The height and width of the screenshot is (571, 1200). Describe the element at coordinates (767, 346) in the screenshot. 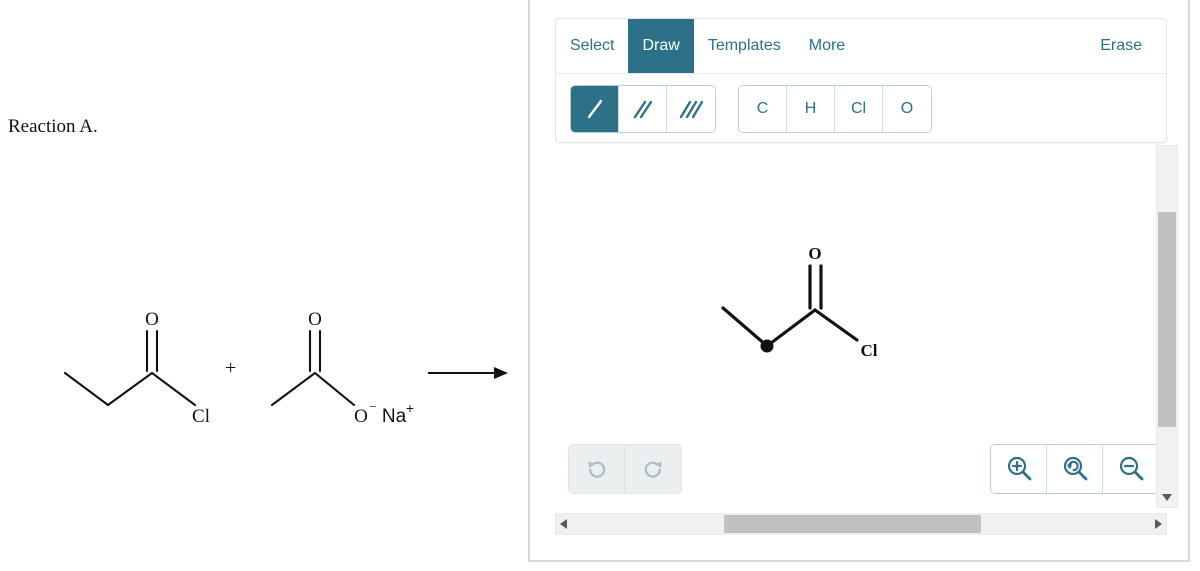

I see `selected-vertex-marker` at that location.